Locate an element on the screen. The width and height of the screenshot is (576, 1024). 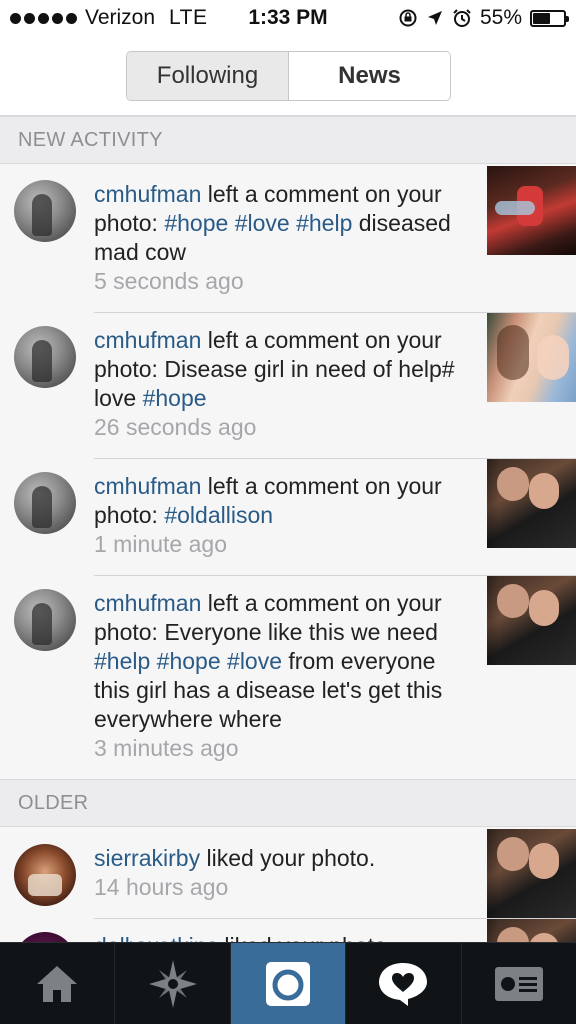
activity-icon is located at coordinates (403, 984).